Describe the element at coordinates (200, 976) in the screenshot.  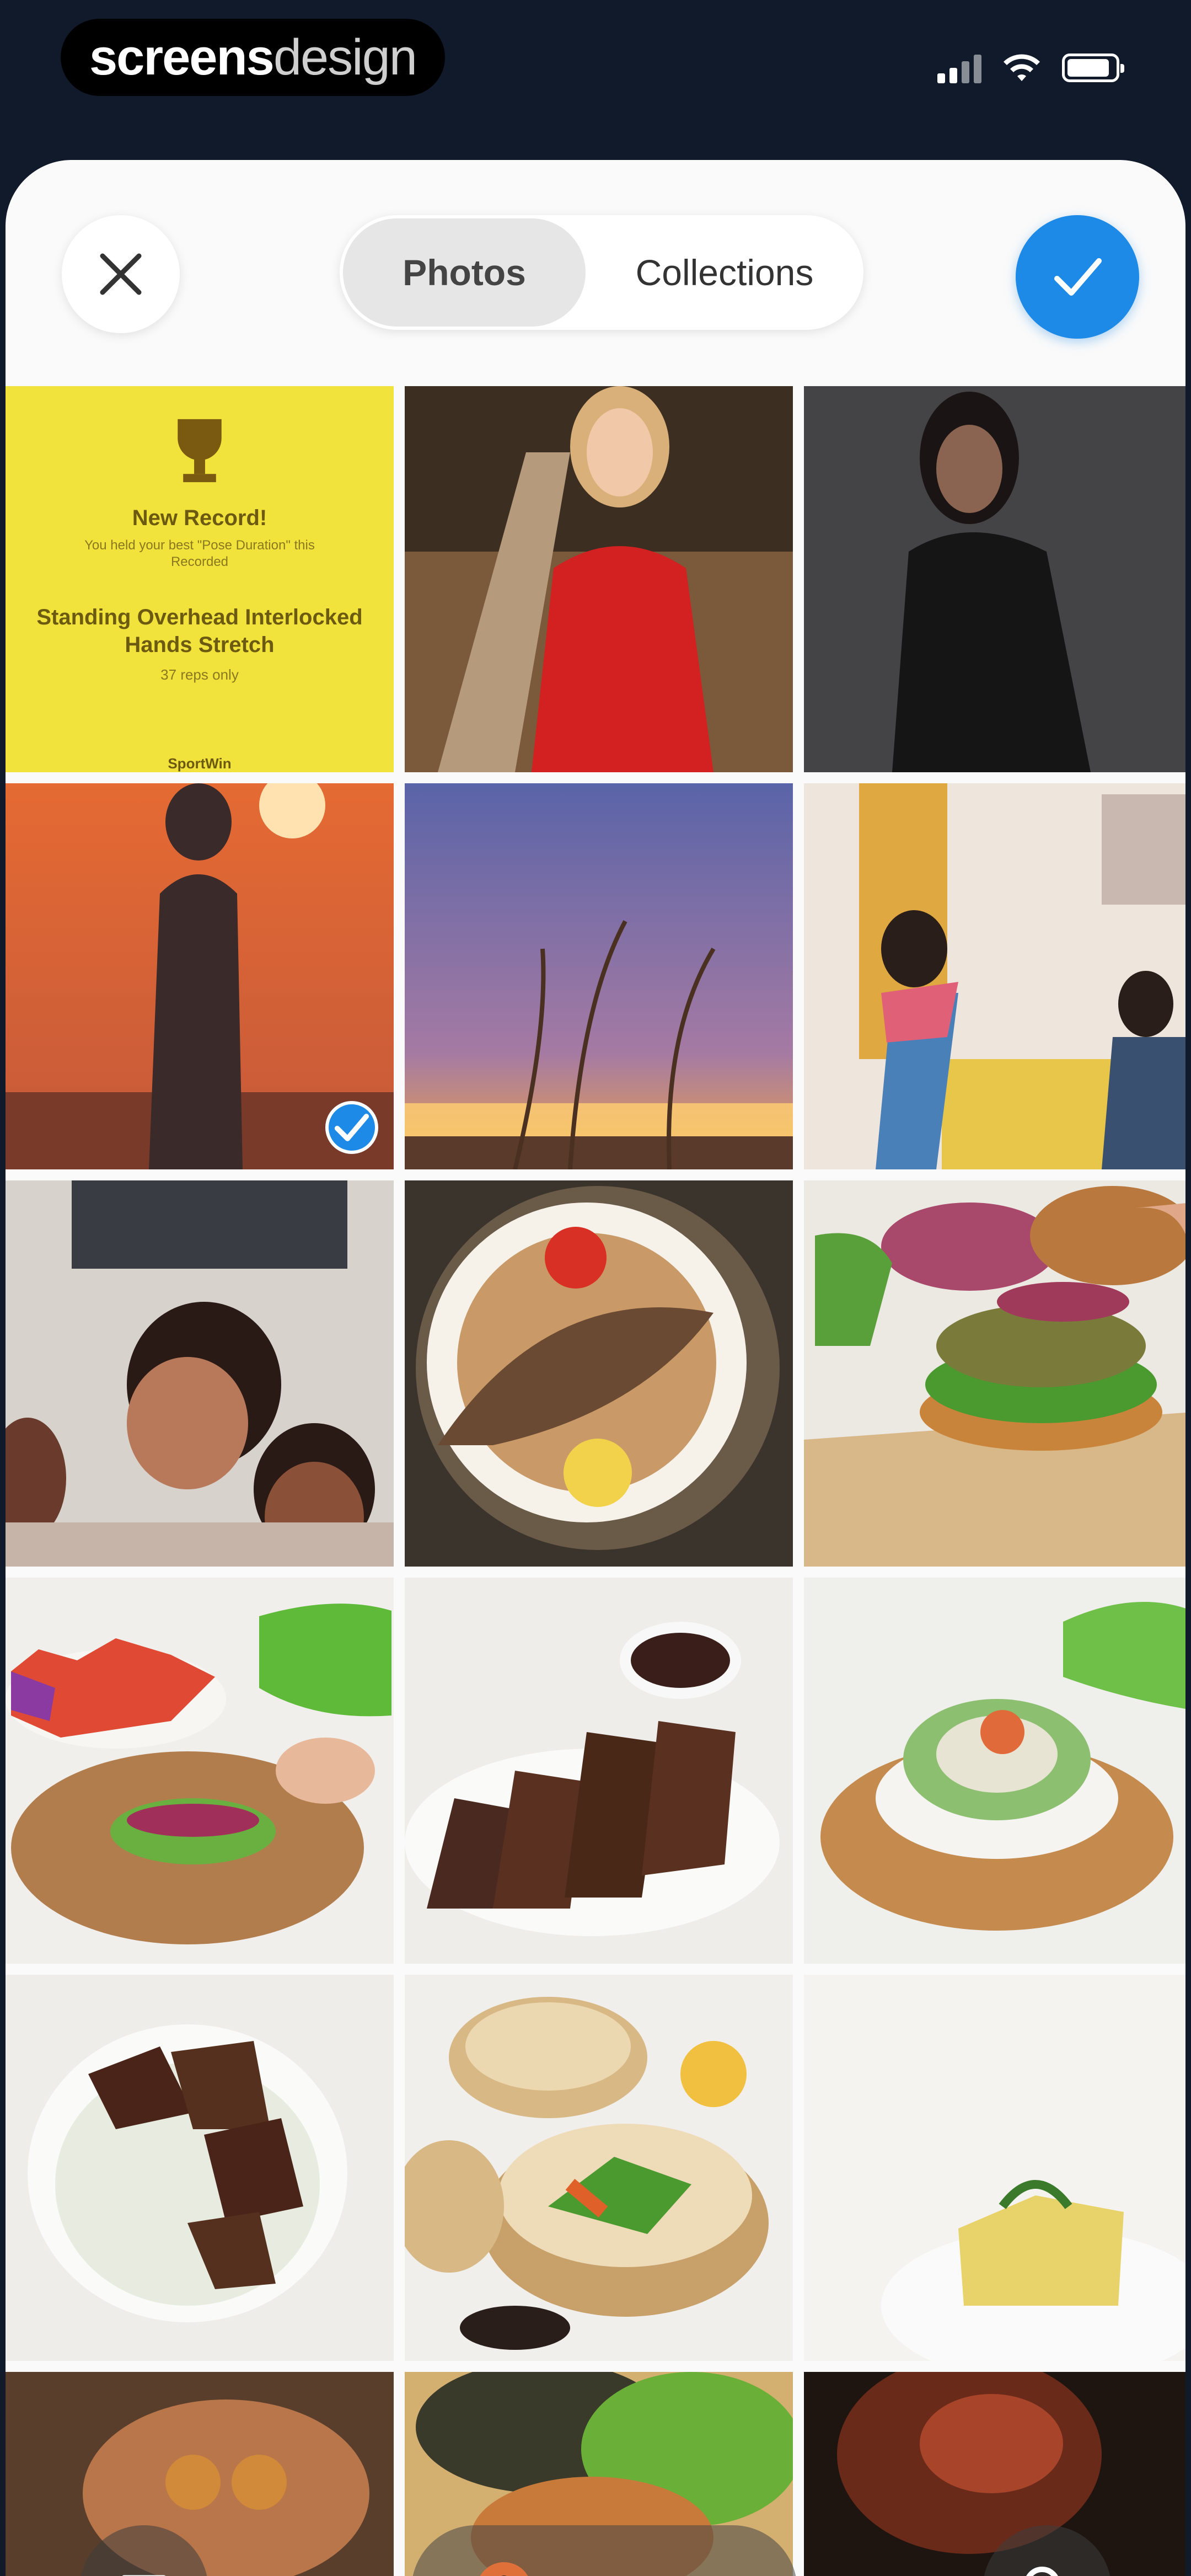
I see `grid-tile-silhouette-sunset` at that location.